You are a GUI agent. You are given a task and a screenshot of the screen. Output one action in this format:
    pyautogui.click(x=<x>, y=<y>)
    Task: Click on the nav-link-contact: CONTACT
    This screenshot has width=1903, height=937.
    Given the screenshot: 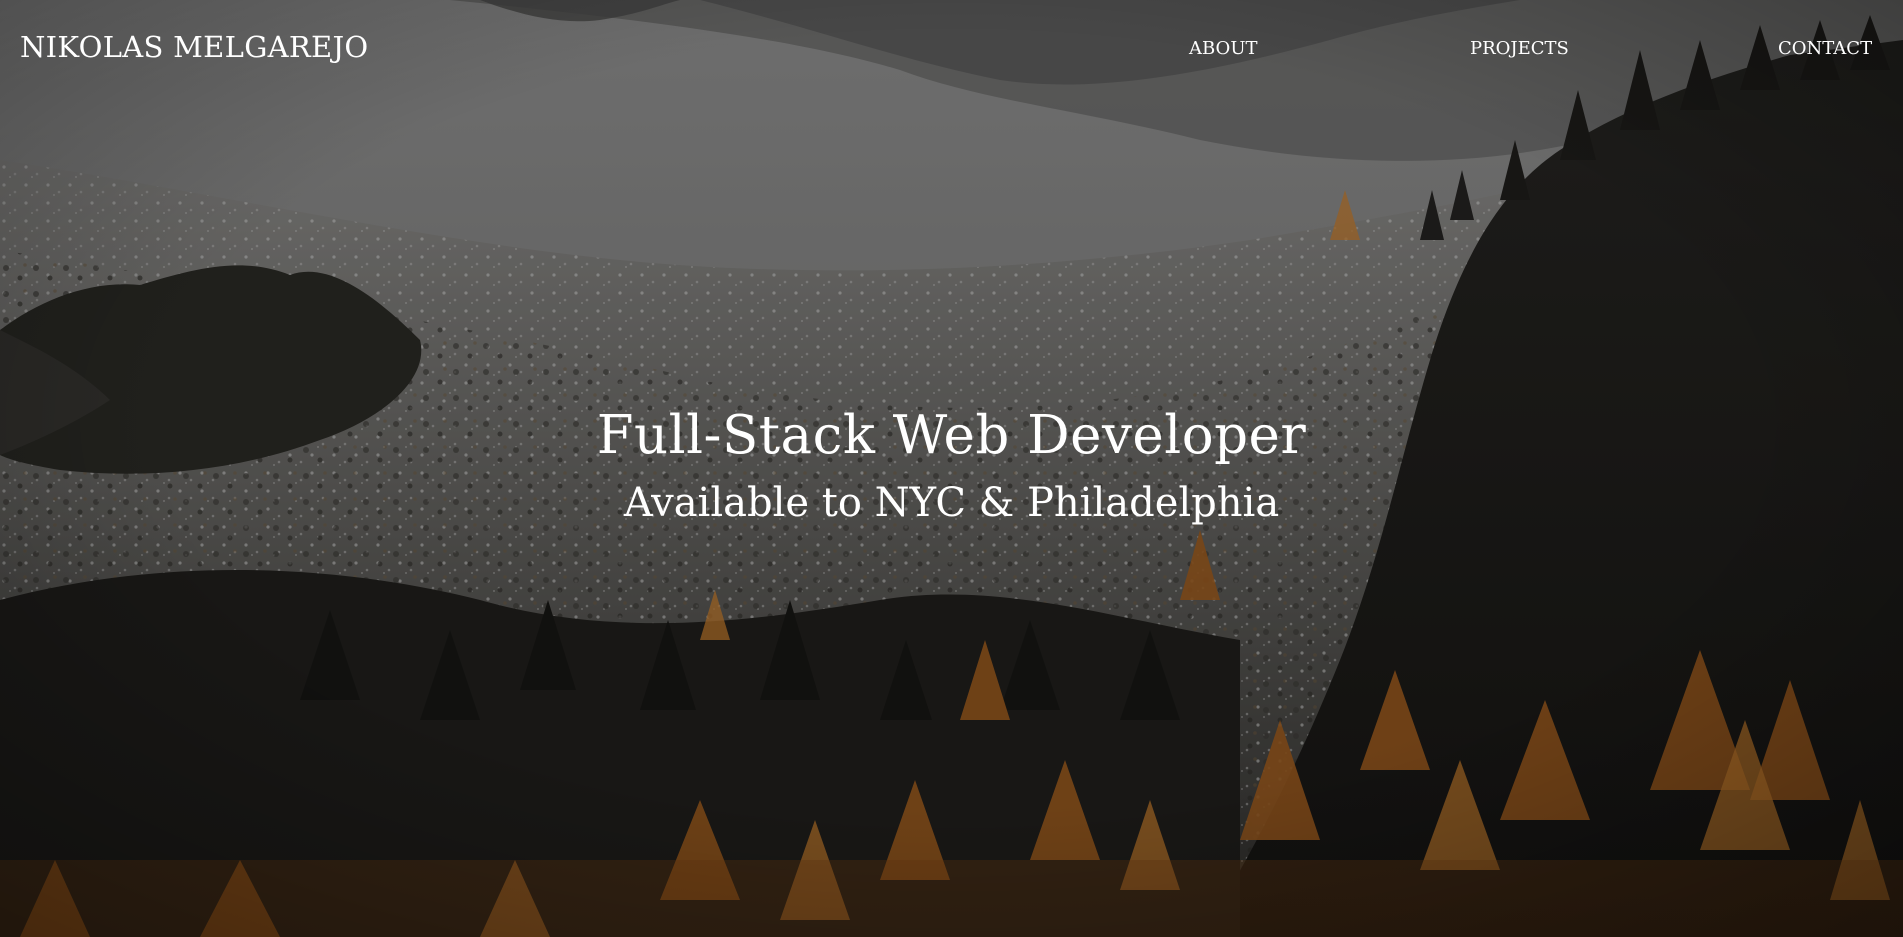 What is the action you would take?
    pyautogui.click(x=1825, y=48)
    